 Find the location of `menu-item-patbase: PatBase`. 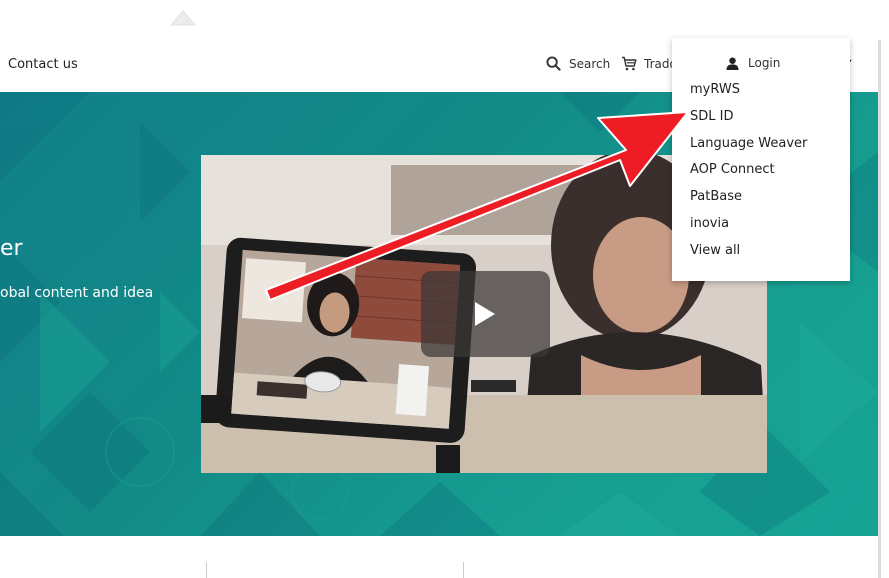

menu-item-patbase: PatBase is located at coordinates (716, 196).